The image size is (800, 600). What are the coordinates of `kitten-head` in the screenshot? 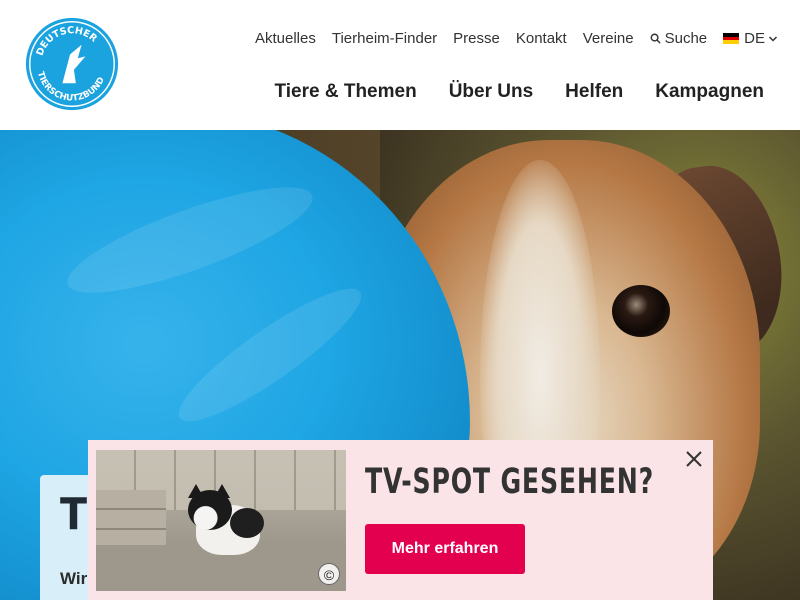 It's located at (210, 510).